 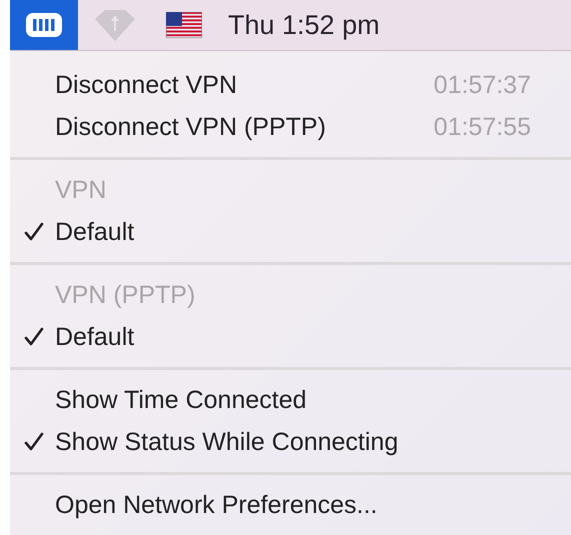 What do you see at coordinates (125, 295) in the screenshot?
I see `section-header: VPN (PPTP)` at bounding box center [125, 295].